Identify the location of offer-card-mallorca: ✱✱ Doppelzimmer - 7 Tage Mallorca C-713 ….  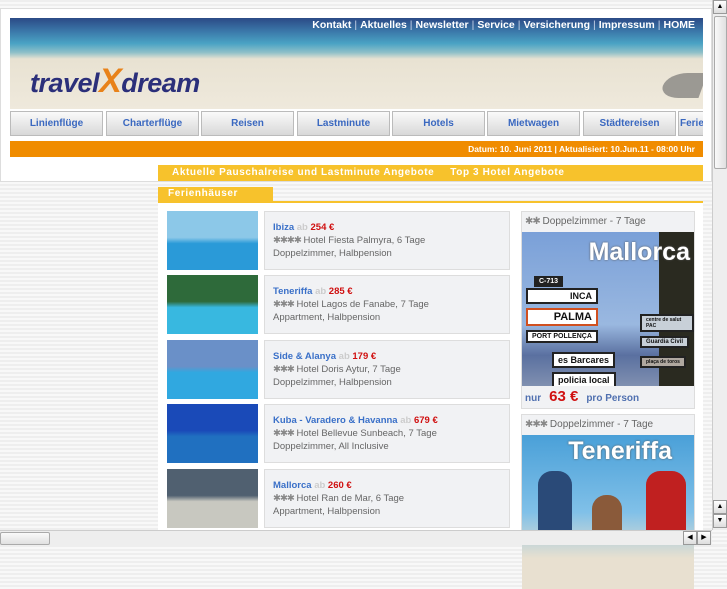
(608, 310).